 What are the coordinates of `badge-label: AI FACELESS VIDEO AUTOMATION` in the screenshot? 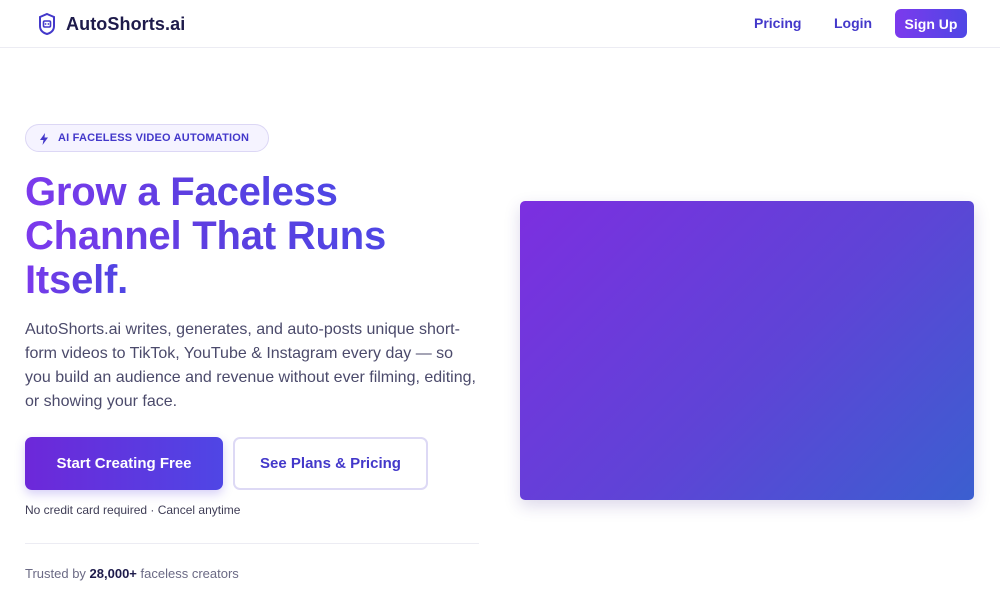 It's located at (154, 138).